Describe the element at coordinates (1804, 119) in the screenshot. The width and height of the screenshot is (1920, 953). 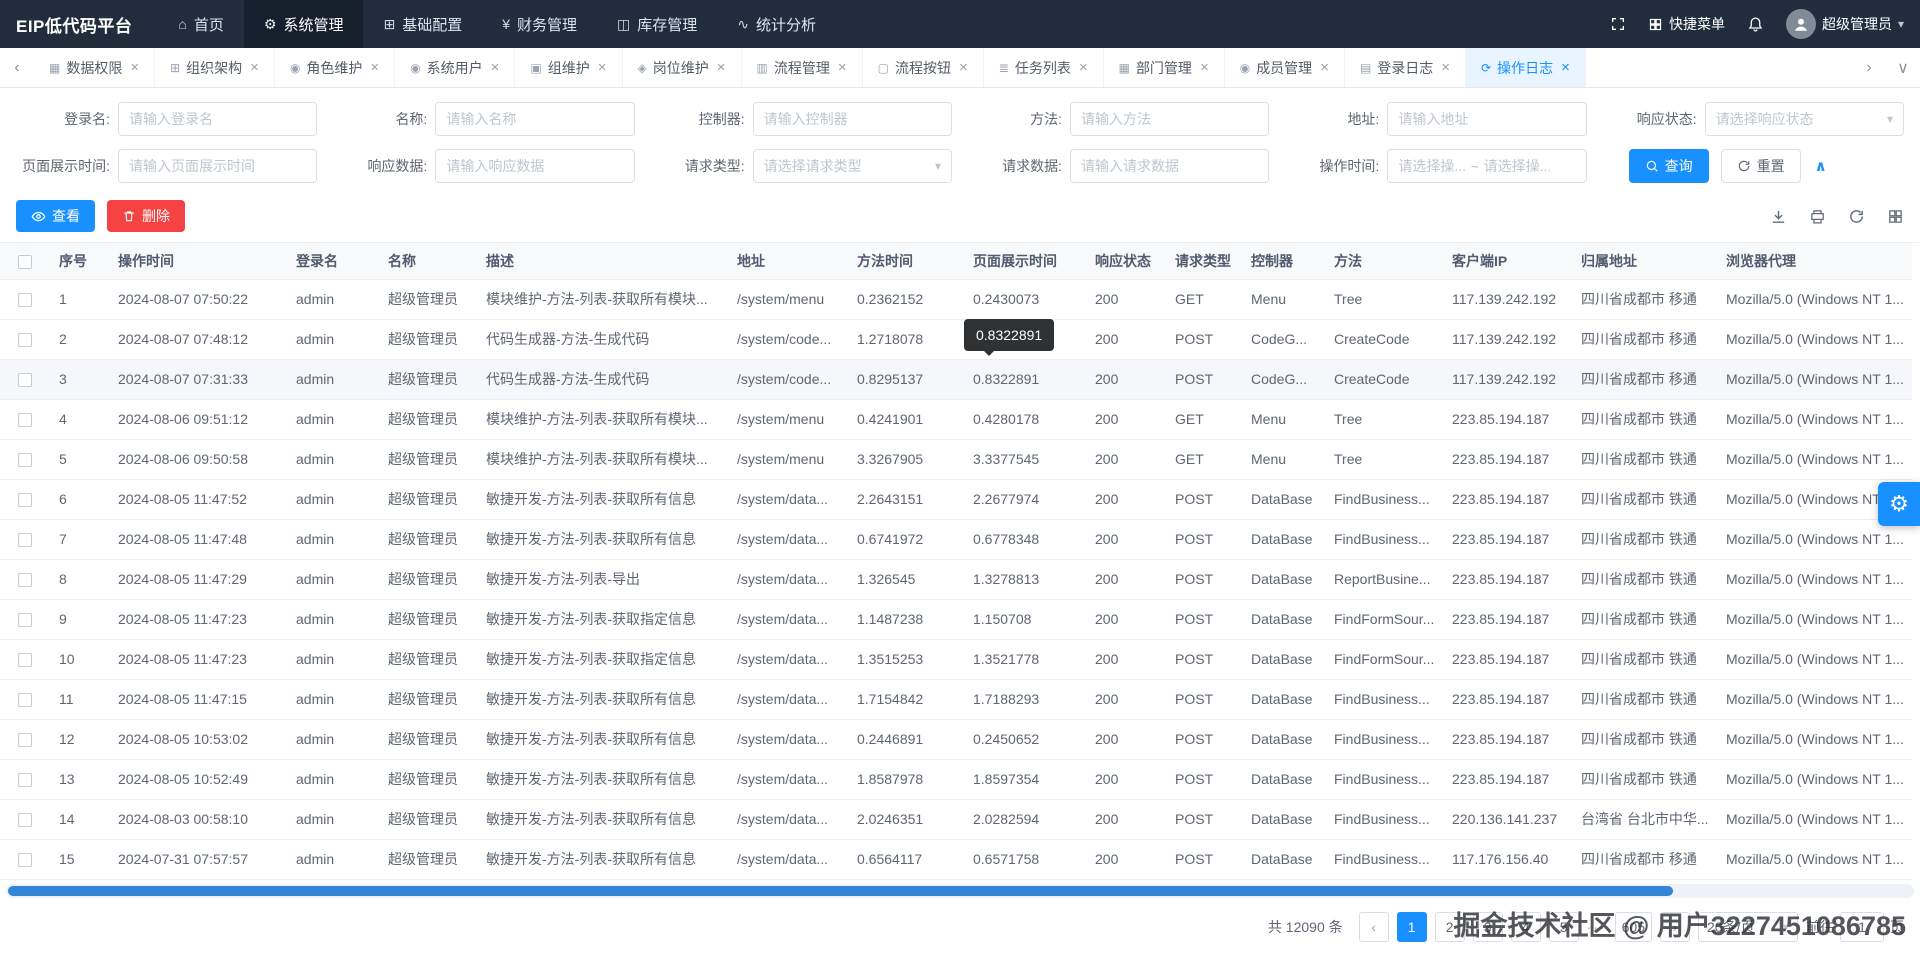
I see `select-response-status: 请选择响应状态 ▾` at that location.